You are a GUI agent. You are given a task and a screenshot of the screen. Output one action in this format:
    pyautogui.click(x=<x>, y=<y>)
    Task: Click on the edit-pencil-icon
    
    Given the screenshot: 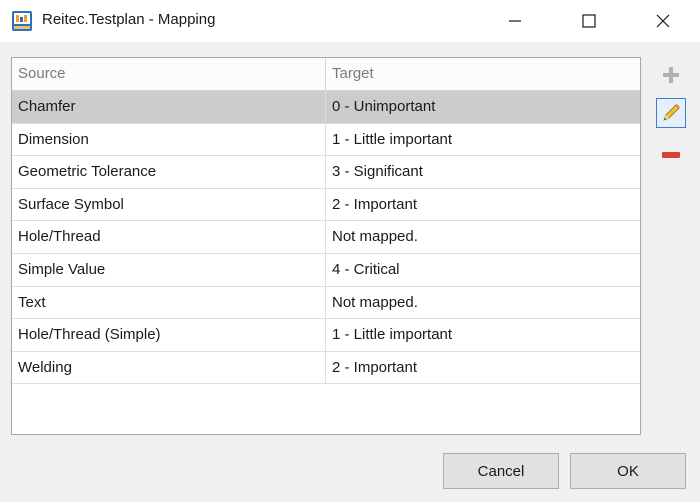 What is the action you would take?
    pyautogui.click(x=671, y=112)
    